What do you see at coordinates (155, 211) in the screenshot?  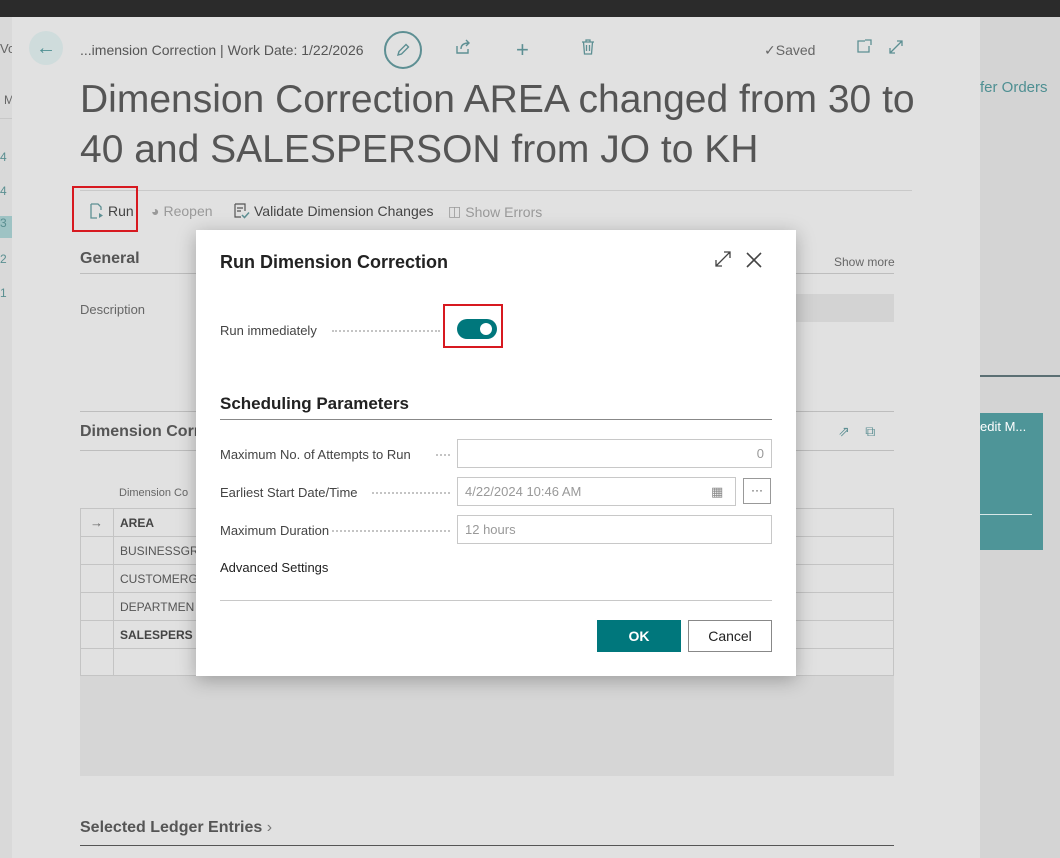 I see `reopen-icon: ◕` at bounding box center [155, 211].